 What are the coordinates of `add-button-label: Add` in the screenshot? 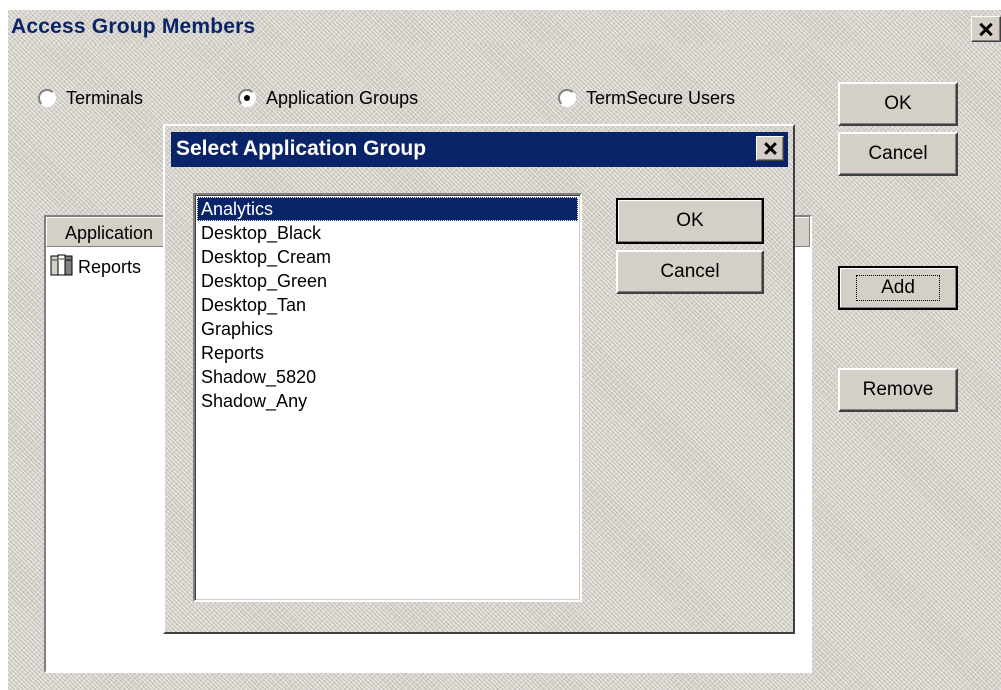 It's located at (898, 288).